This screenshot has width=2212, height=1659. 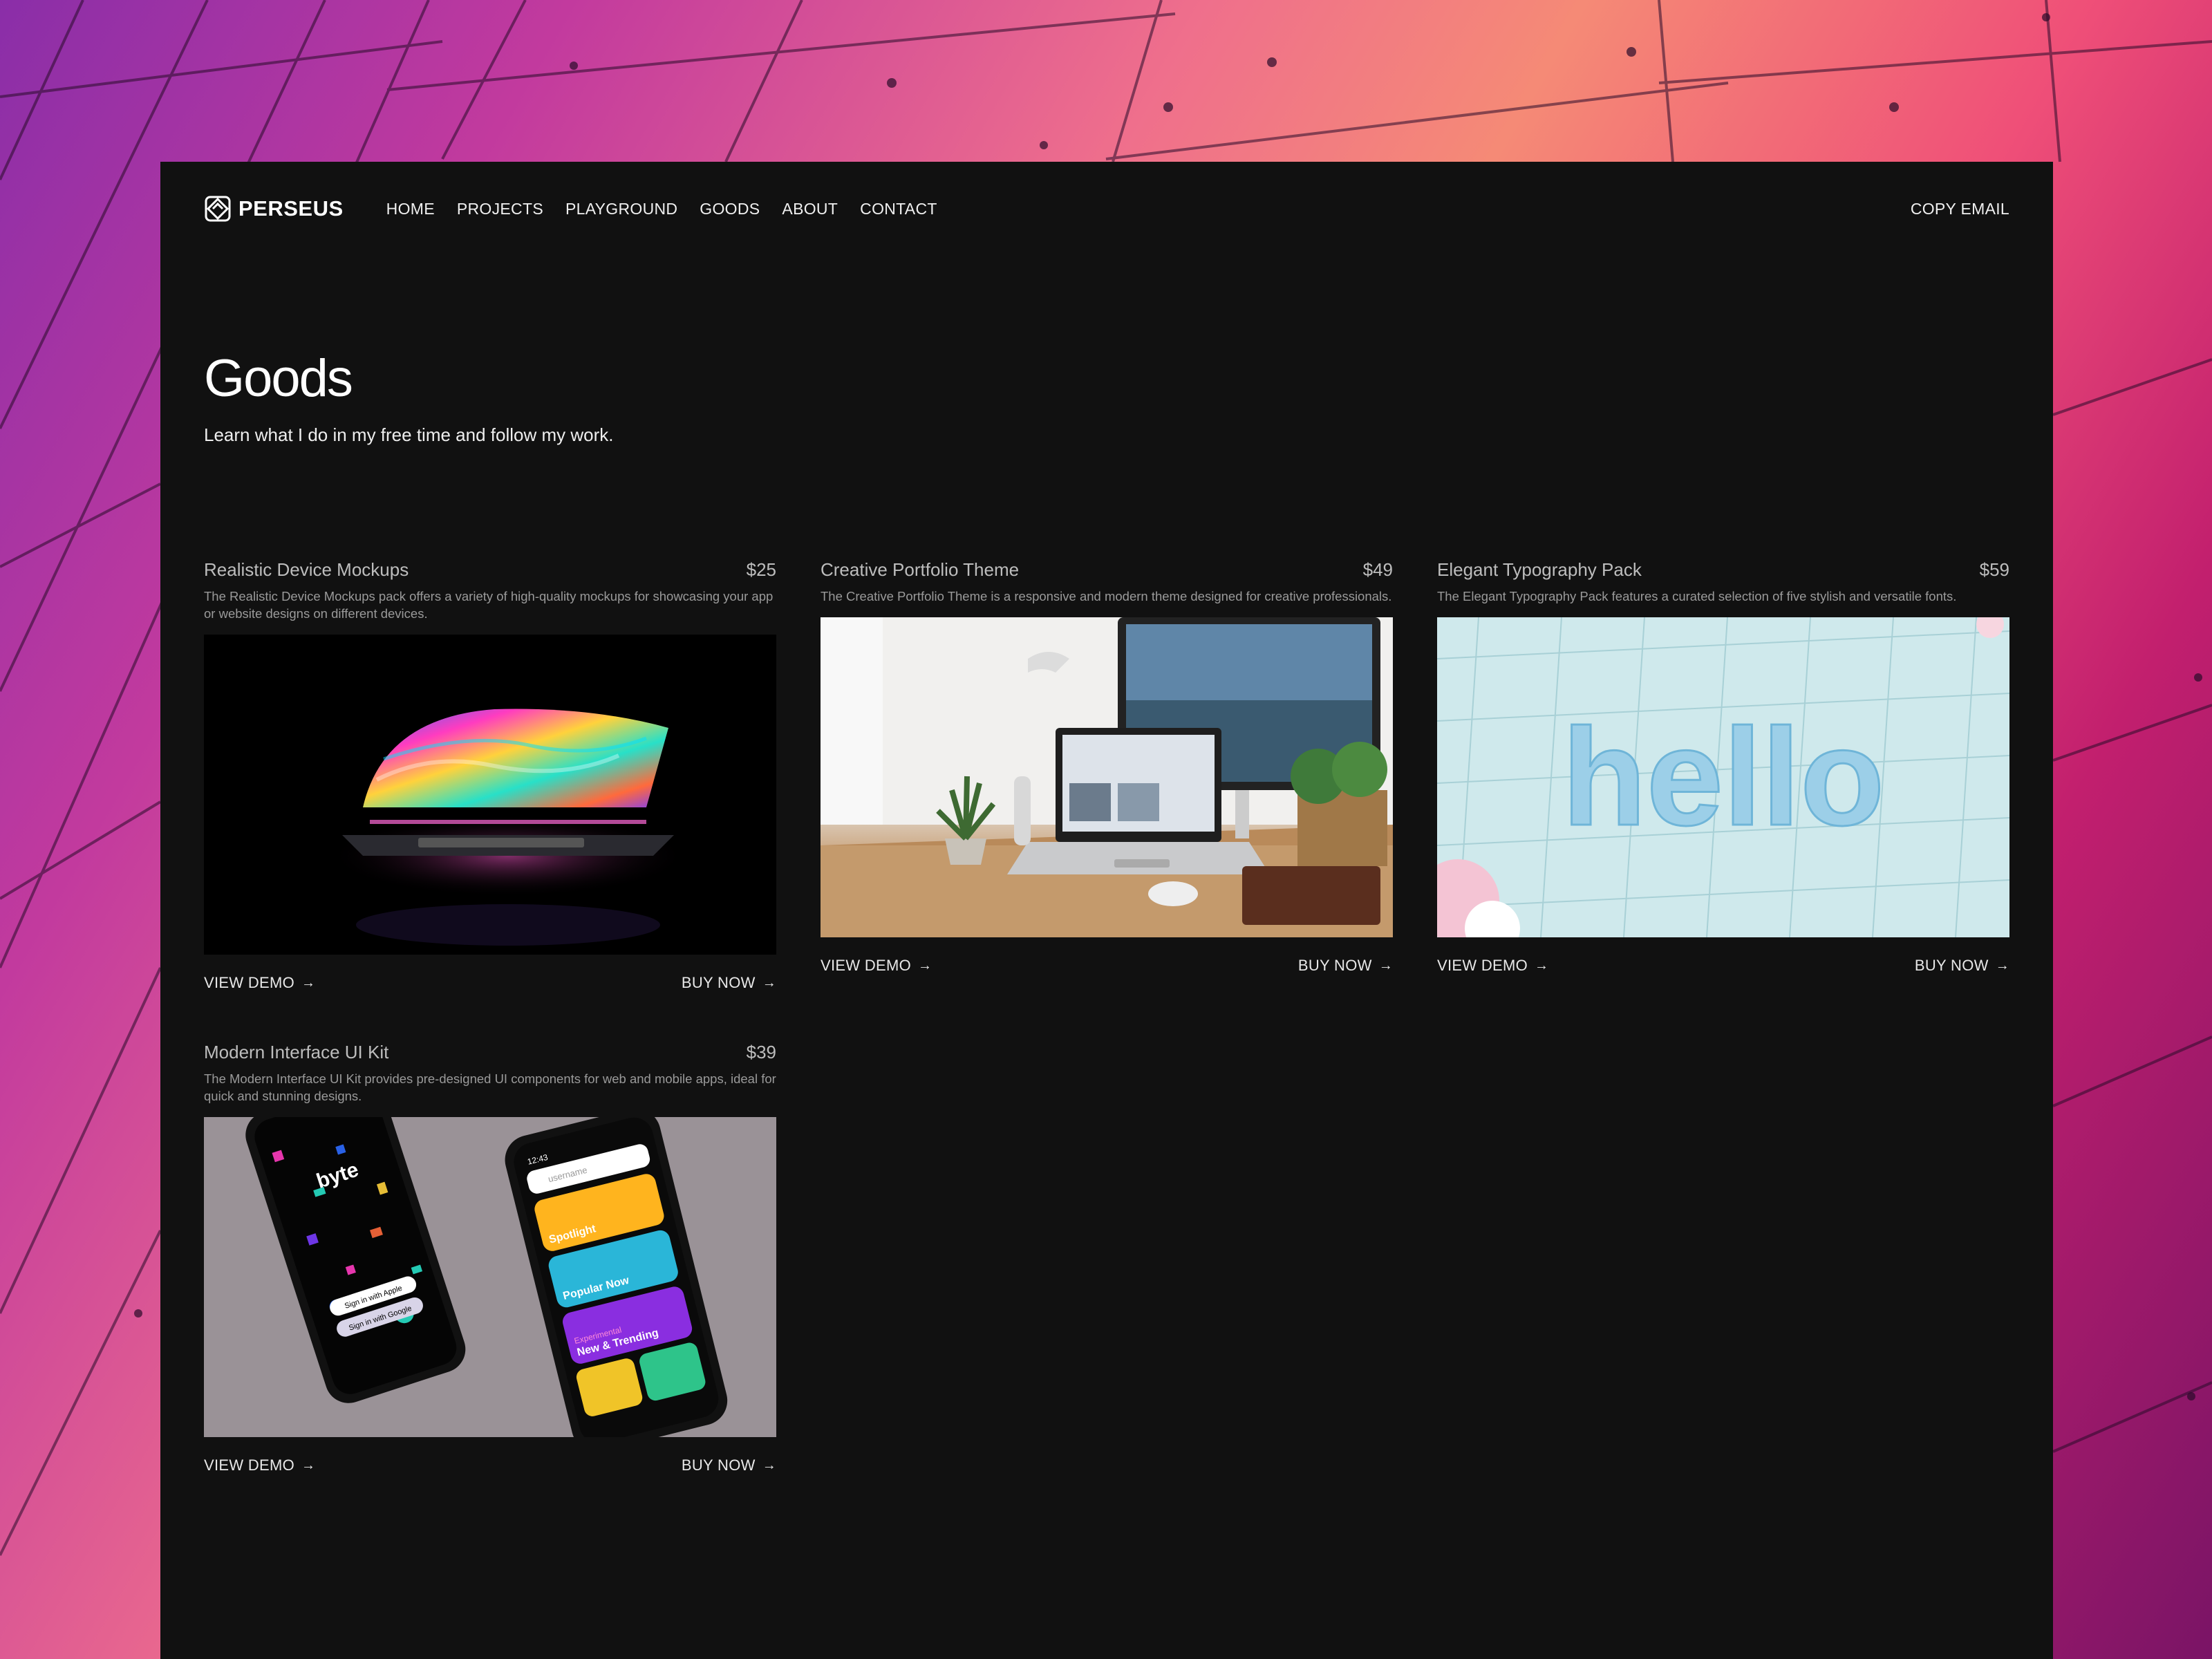 I want to click on copy-email-button: COPY EMAIL, so click(x=1960, y=209).